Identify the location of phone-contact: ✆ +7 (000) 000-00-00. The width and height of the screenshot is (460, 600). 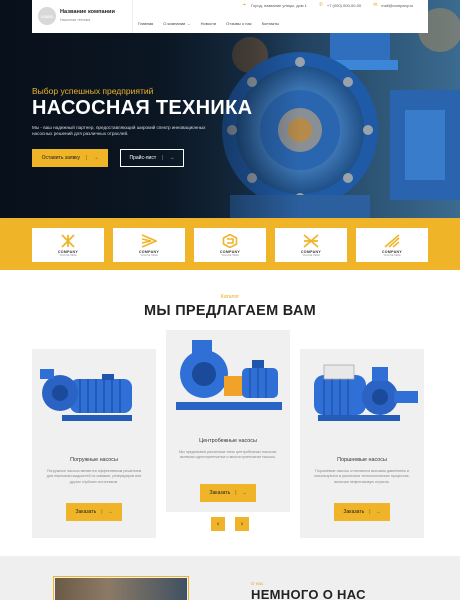
(339, 5).